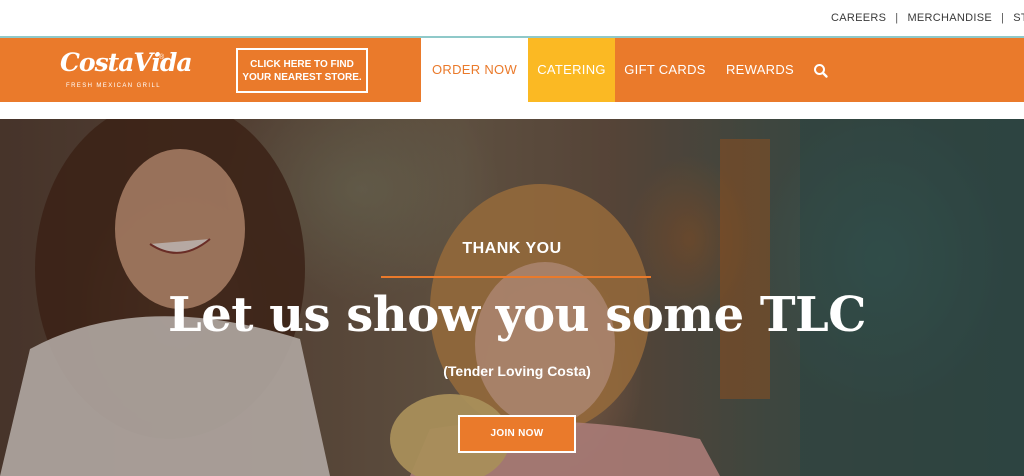 The height and width of the screenshot is (476, 1024). What do you see at coordinates (512, 248) in the screenshot?
I see `hero-eyebrow: THANK YOU` at bounding box center [512, 248].